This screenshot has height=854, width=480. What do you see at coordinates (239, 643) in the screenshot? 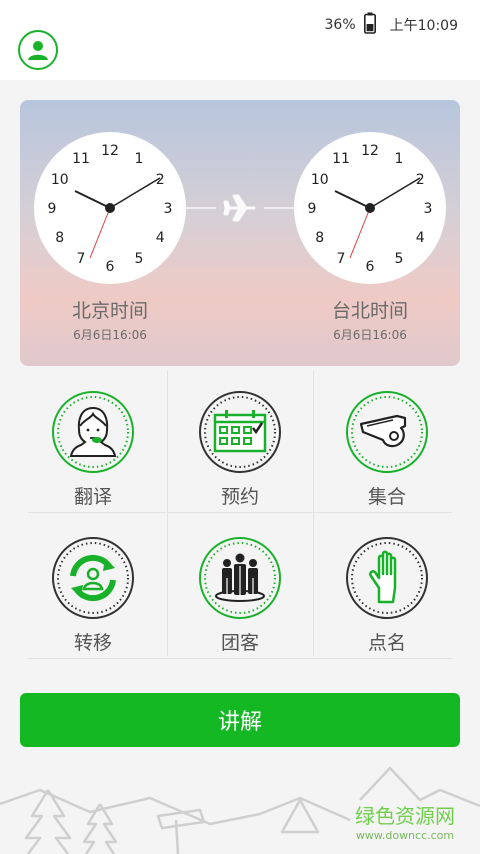
I see `feature-label: 团客` at bounding box center [239, 643].